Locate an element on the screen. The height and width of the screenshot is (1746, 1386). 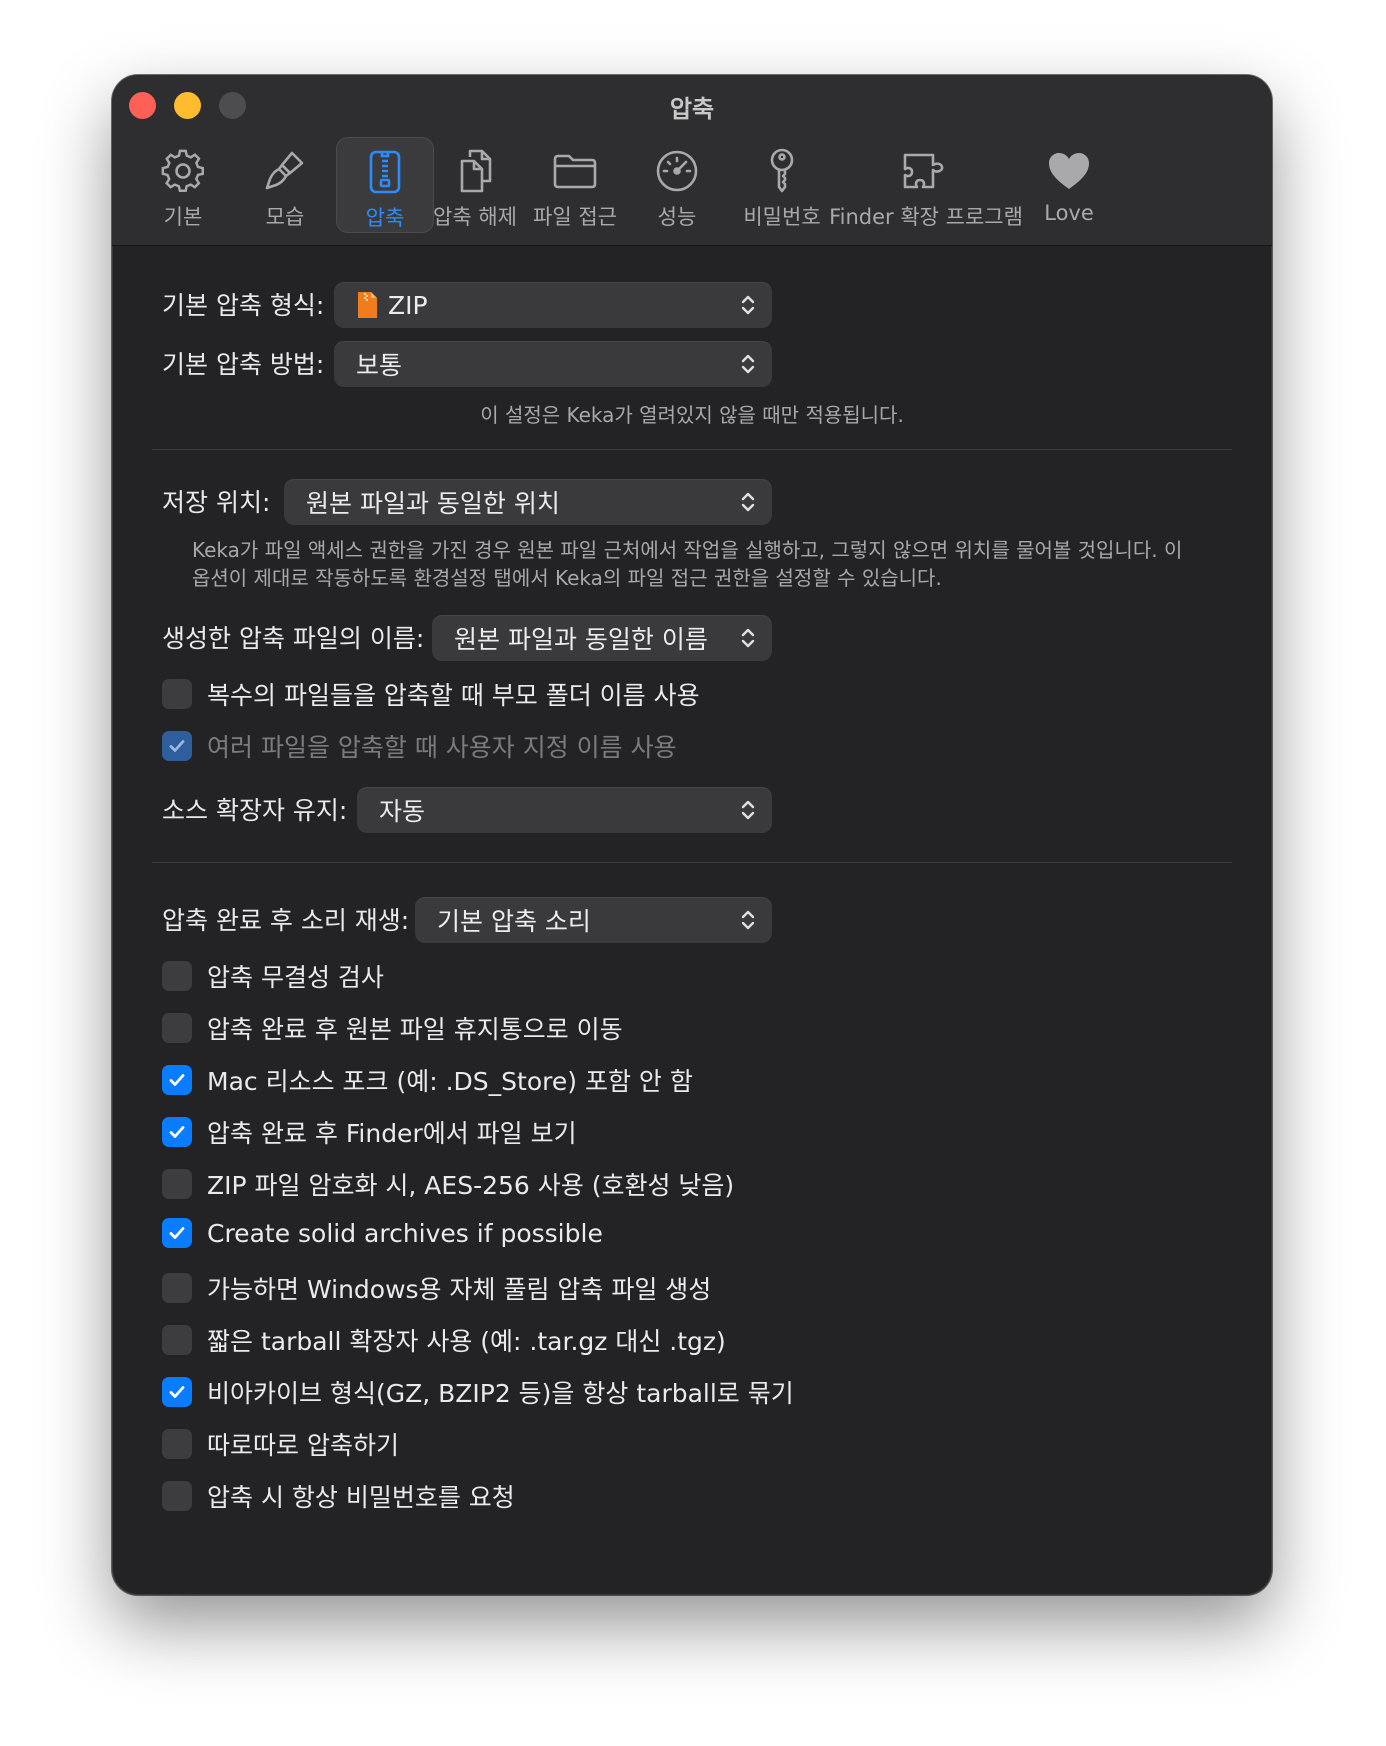
gear-icon is located at coordinates (183, 171).